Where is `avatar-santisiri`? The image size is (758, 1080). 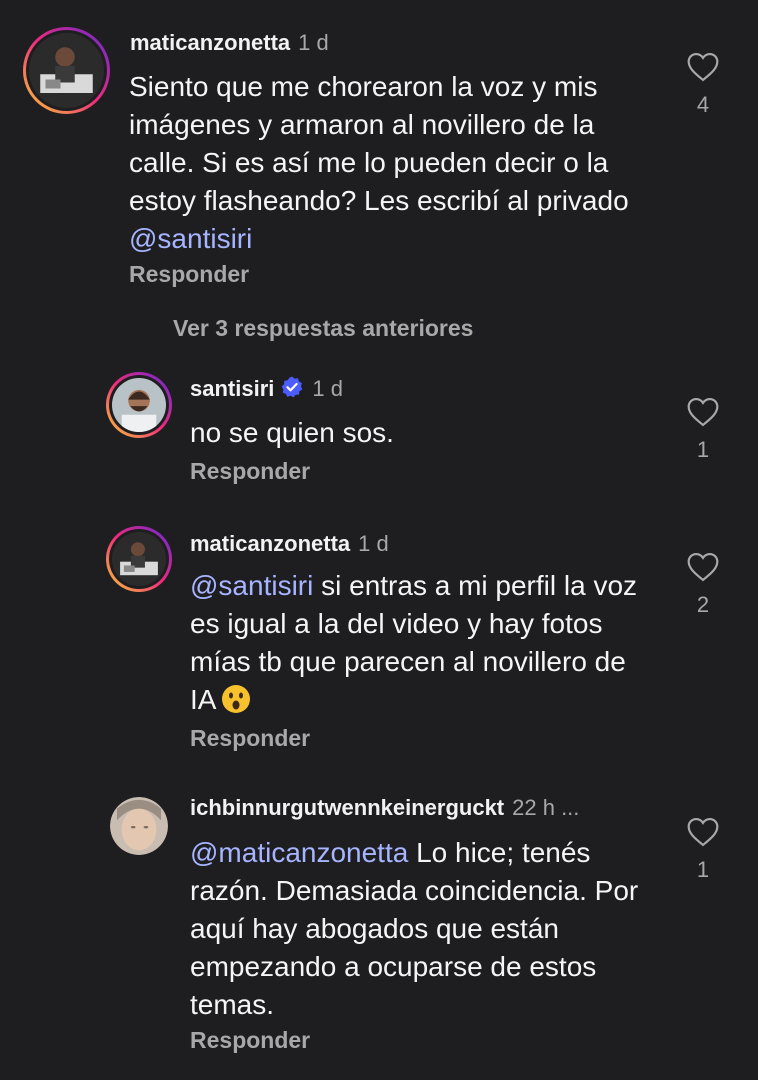
avatar-santisiri is located at coordinates (139, 405).